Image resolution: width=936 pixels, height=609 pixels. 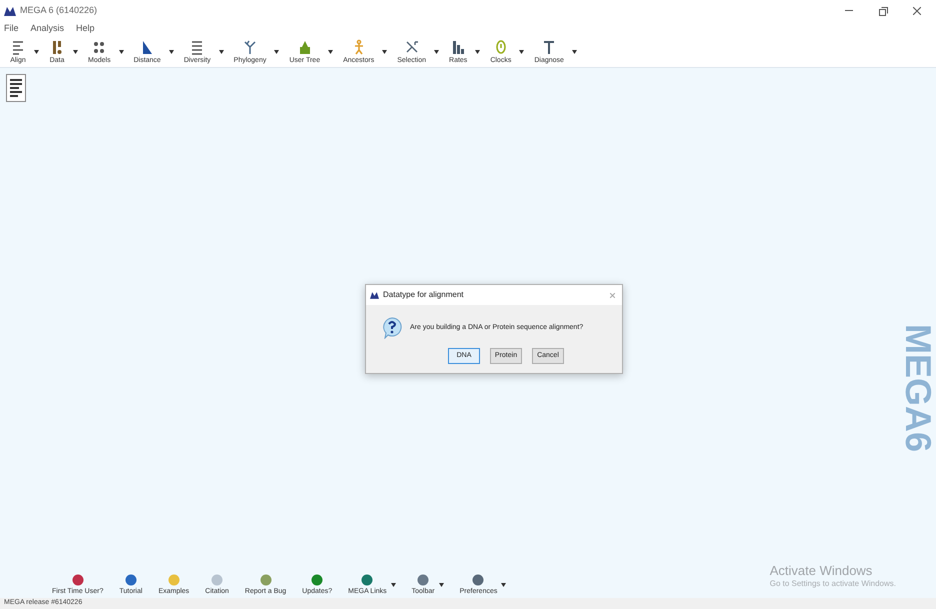 What do you see at coordinates (458, 47) in the screenshot?
I see `bars-icon` at bounding box center [458, 47].